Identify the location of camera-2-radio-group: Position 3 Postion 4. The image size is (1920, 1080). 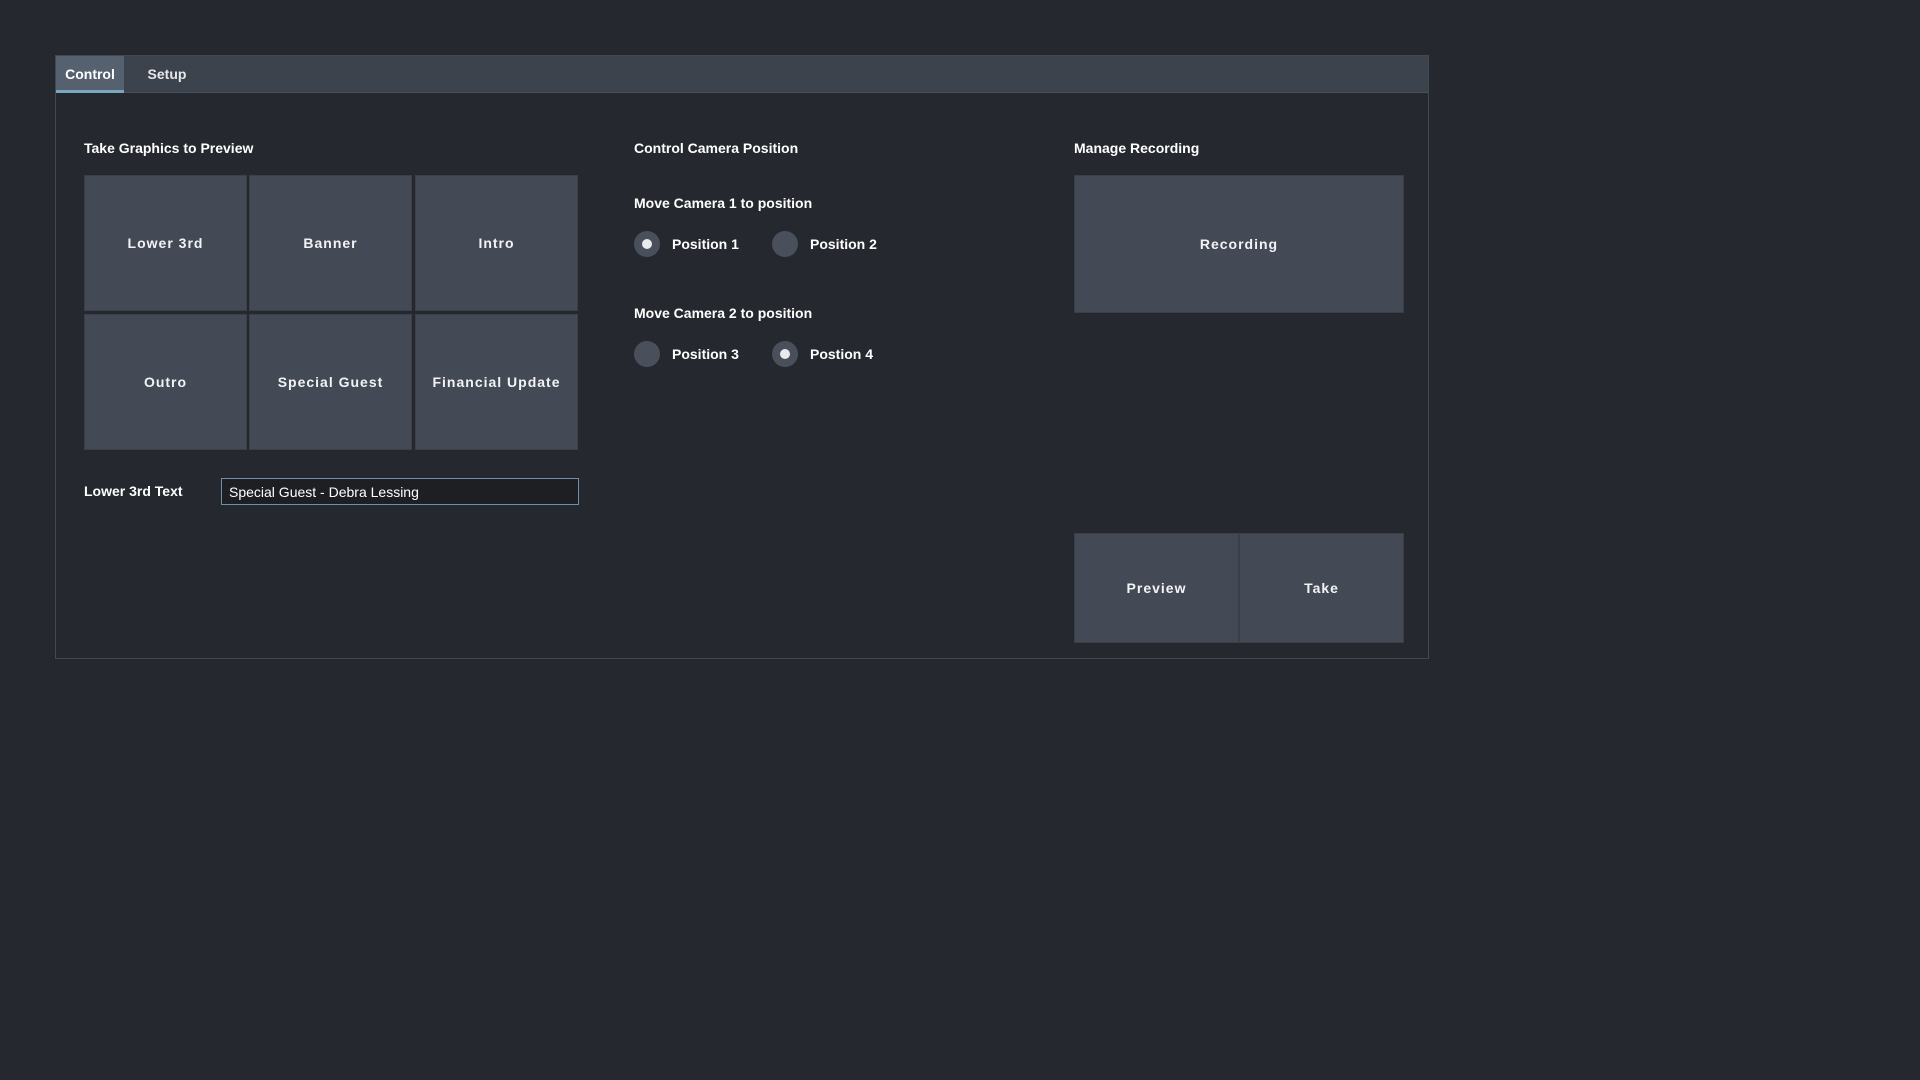
(772, 354).